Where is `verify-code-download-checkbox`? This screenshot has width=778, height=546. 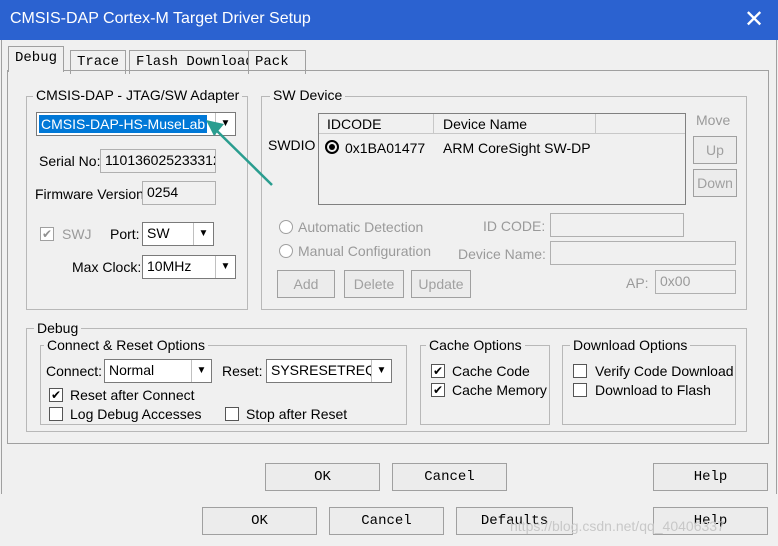 verify-code-download-checkbox is located at coordinates (580, 371).